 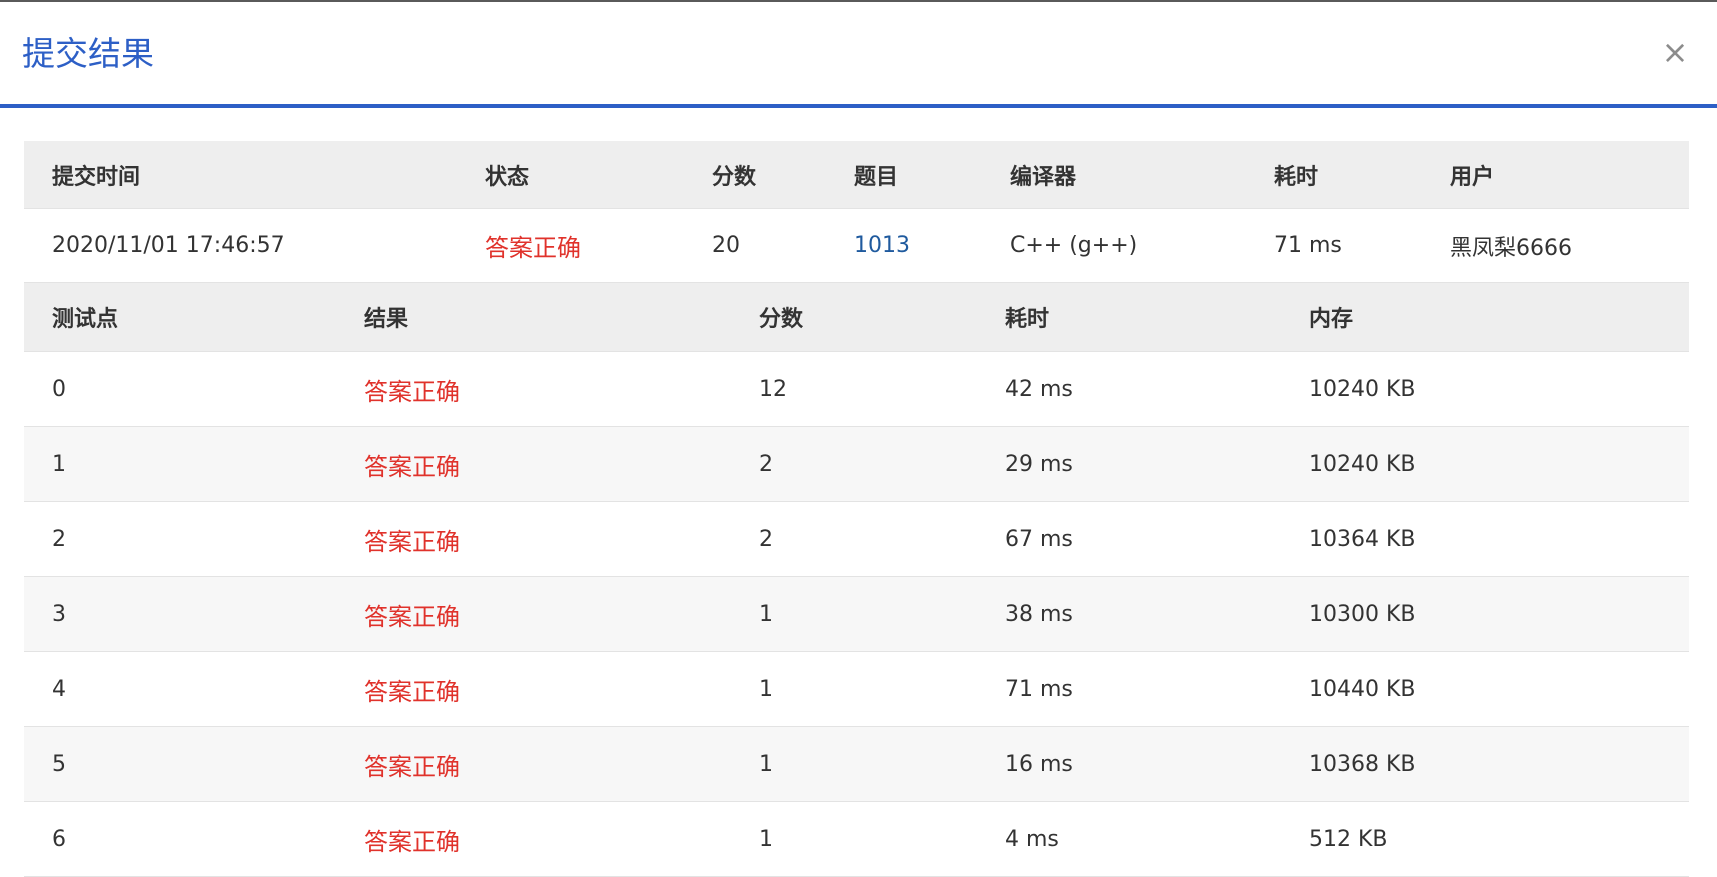 What do you see at coordinates (858, 55) in the screenshot?
I see `dialog-header: 提交结果 ×` at bounding box center [858, 55].